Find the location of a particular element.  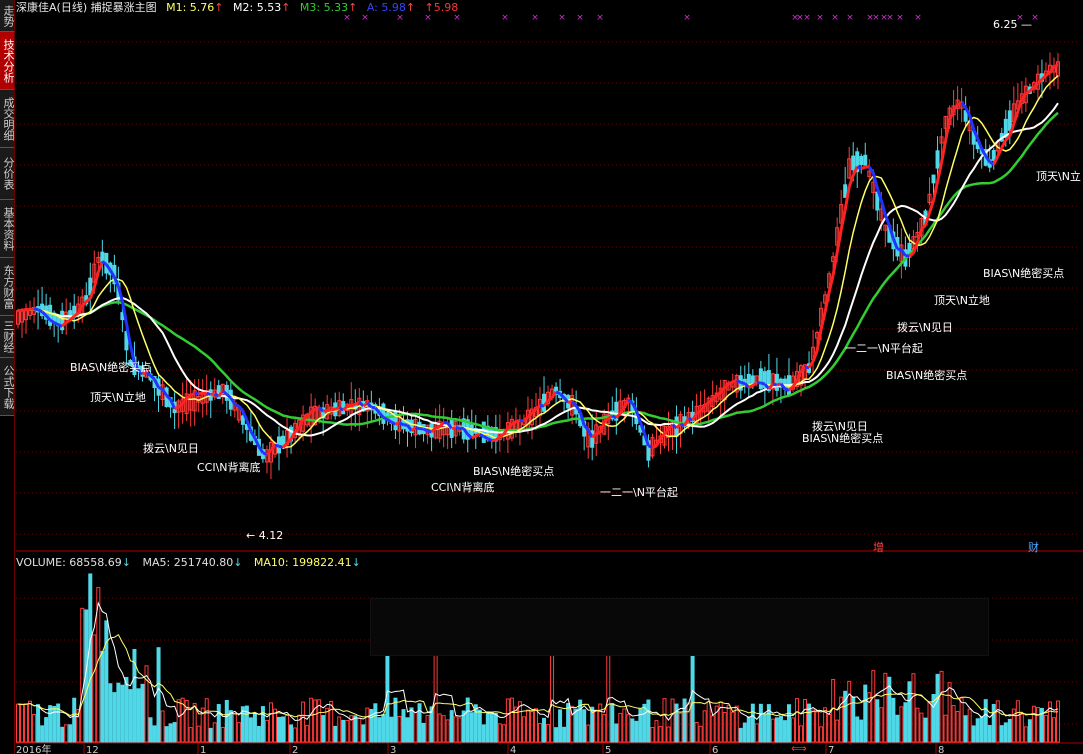

scroll-arrows-icon: ⟺ is located at coordinates (799, 748).